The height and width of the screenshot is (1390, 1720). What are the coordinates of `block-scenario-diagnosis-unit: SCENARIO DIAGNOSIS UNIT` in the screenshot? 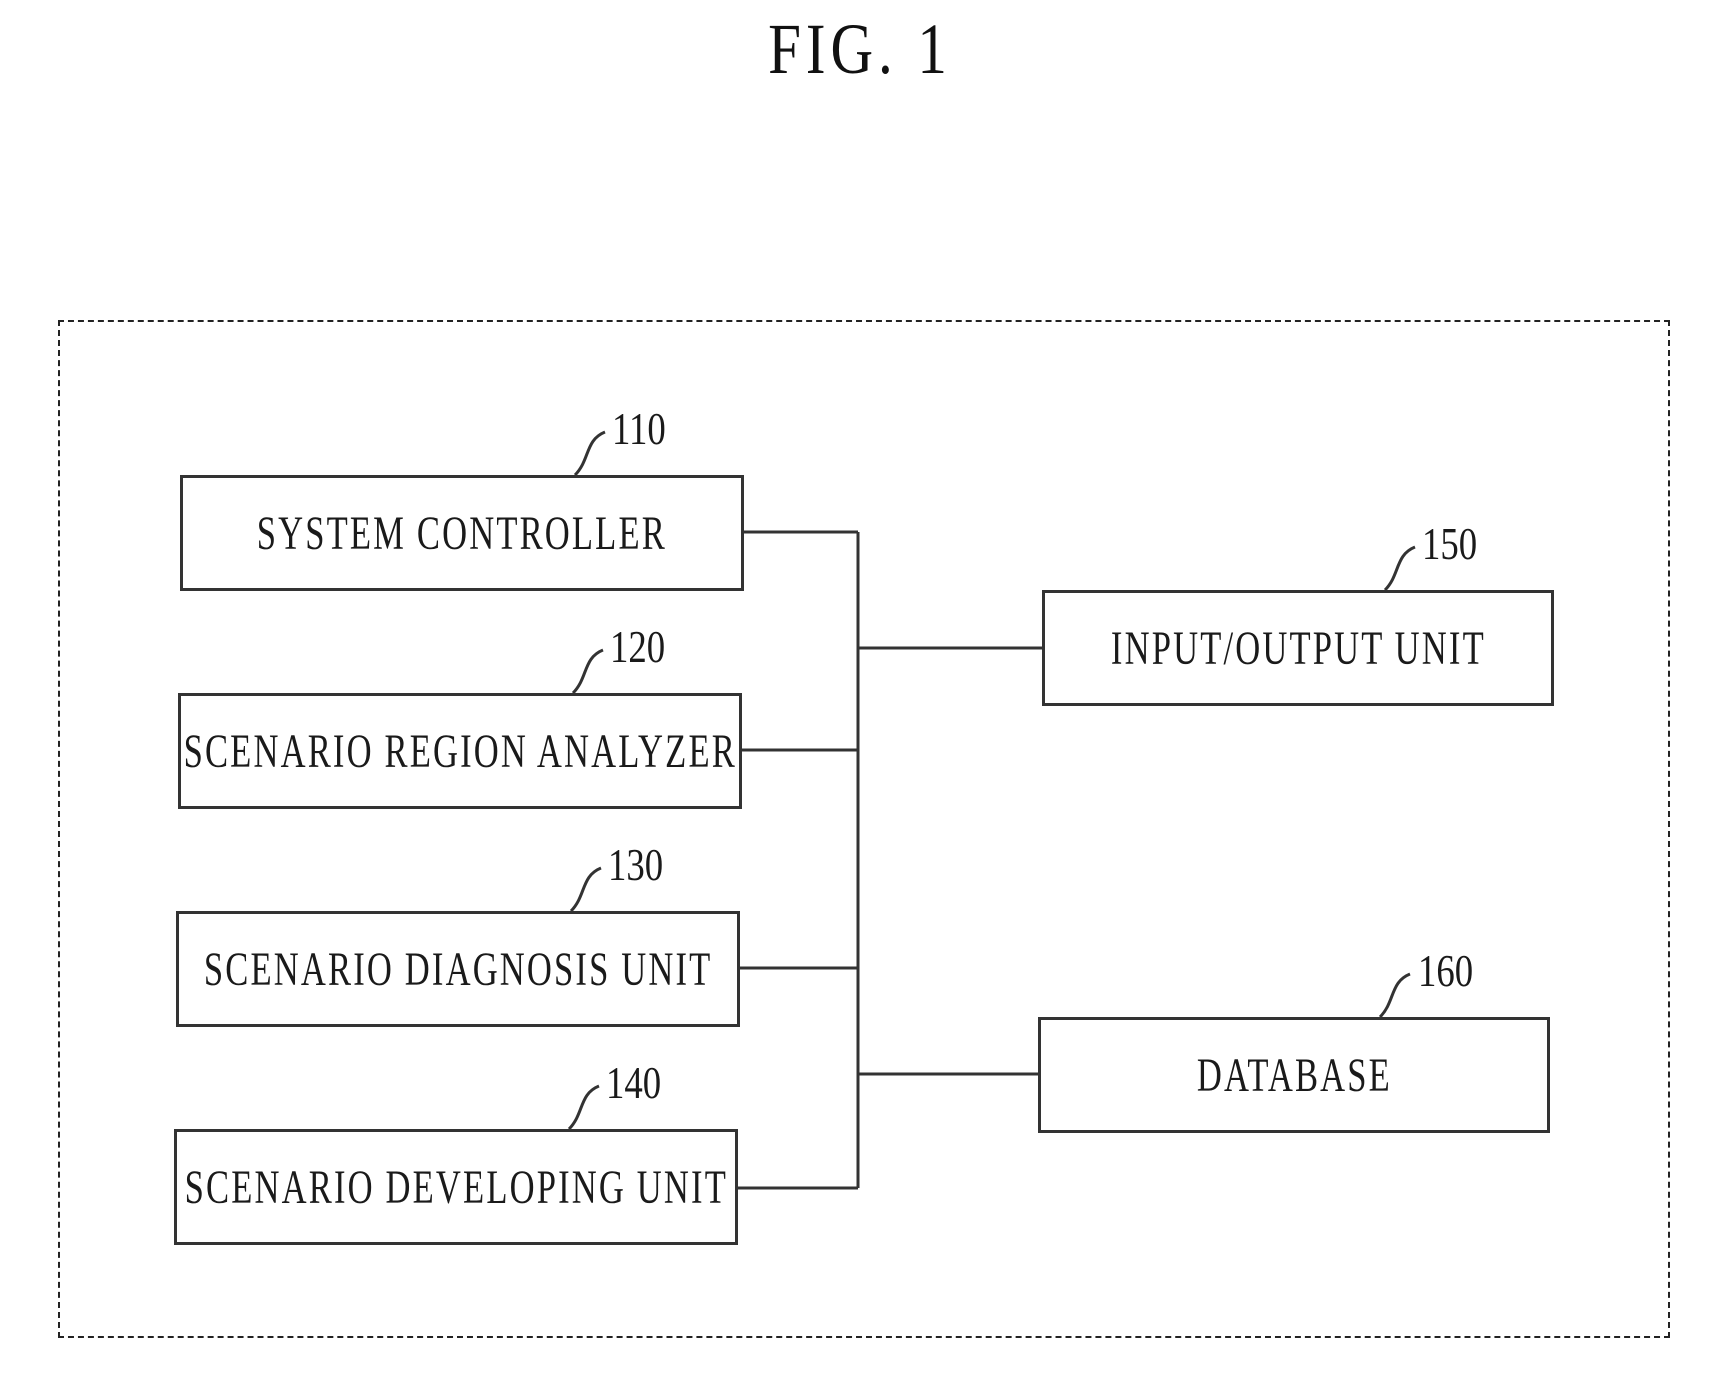 It's located at (458, 969).